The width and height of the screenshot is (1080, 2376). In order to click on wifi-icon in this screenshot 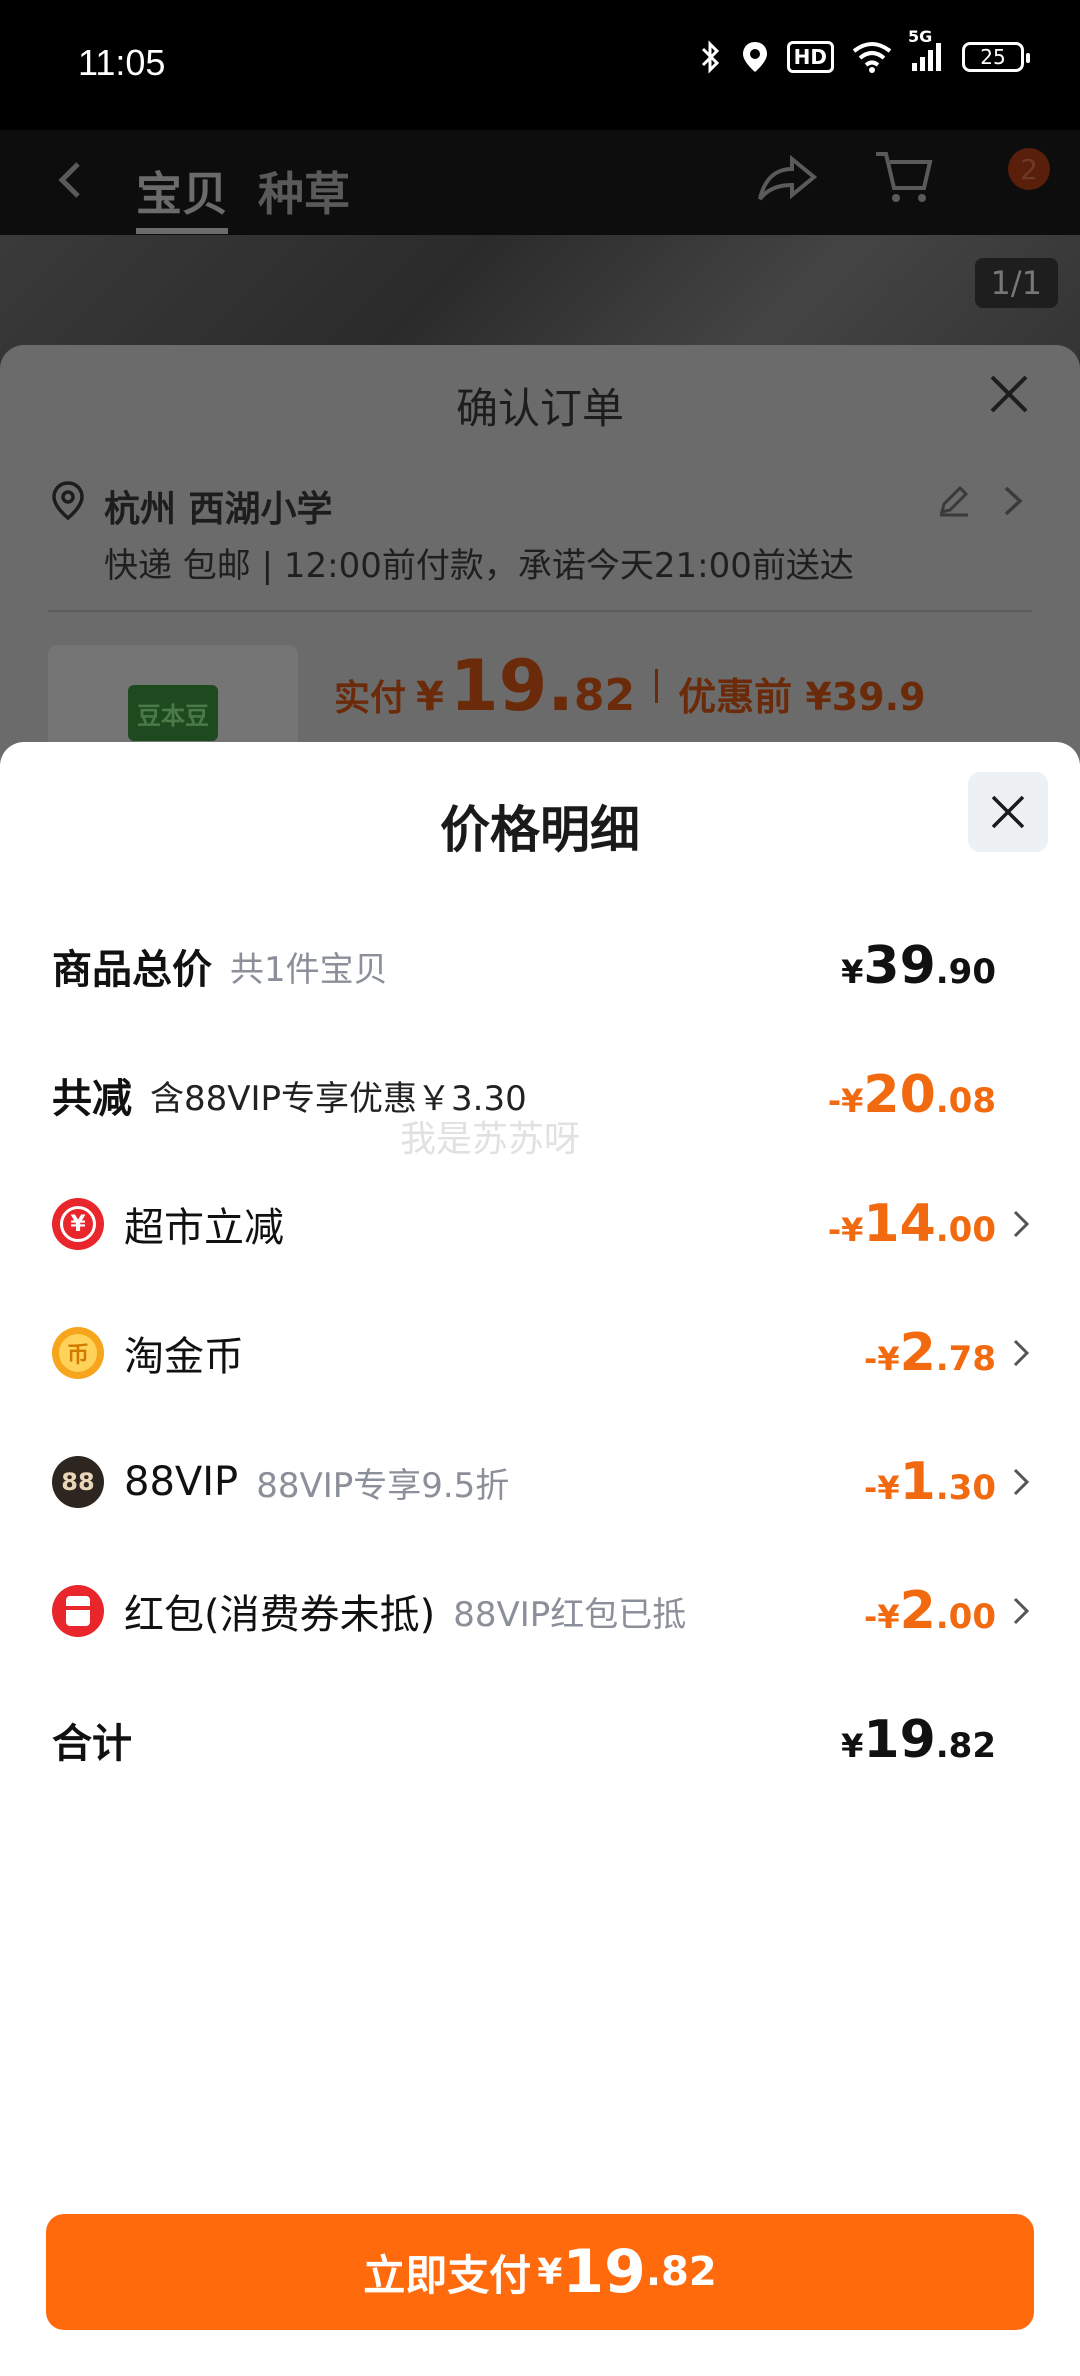, I will do `click(872, 57)`.